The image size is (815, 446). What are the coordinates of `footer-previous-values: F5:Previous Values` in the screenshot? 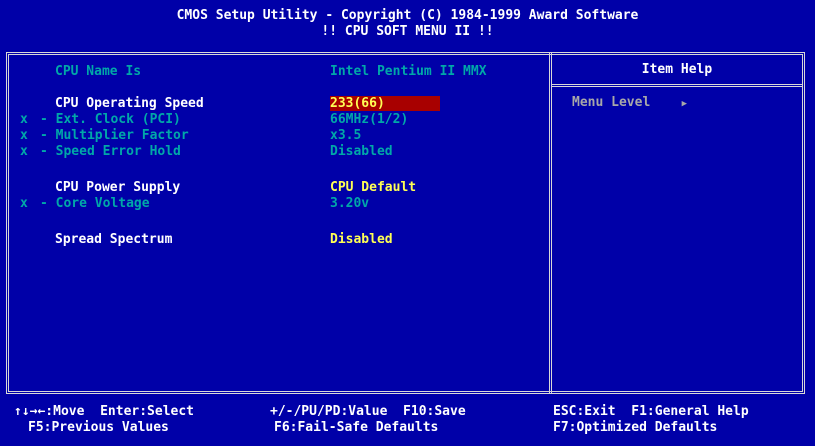 It's located at (98, 427).